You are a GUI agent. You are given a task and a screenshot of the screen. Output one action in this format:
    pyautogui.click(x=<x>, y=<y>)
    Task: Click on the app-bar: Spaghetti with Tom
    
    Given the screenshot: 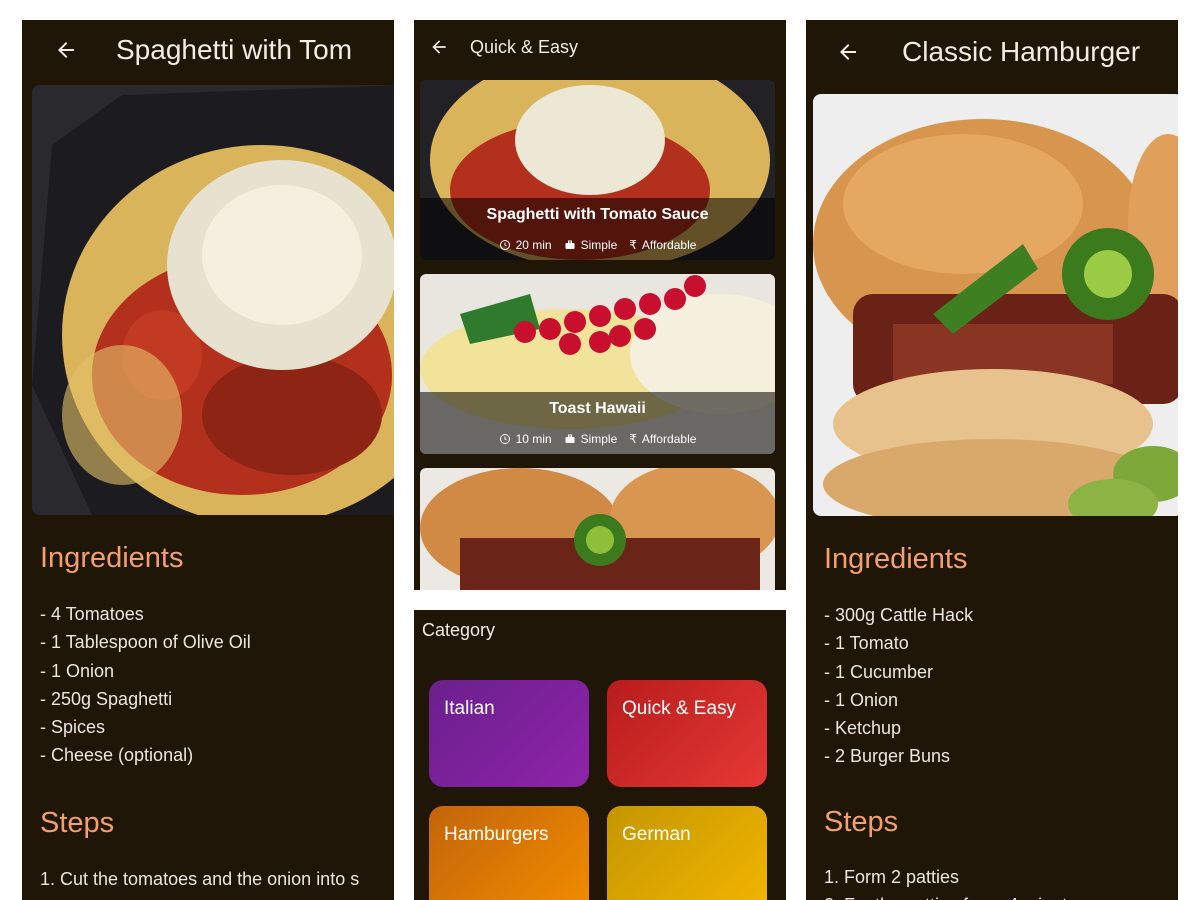 What is the action you would take?
    pyautogui.click(x=208, y=50)
    